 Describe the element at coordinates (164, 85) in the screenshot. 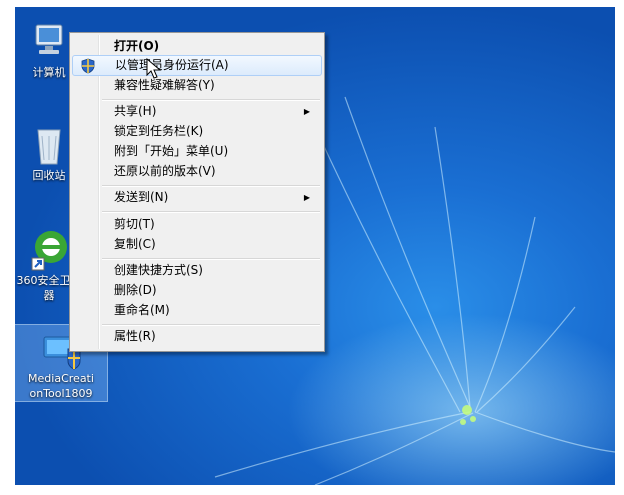

I see `menu-item-label: 兼容性疑难解答(Y)` at that location.